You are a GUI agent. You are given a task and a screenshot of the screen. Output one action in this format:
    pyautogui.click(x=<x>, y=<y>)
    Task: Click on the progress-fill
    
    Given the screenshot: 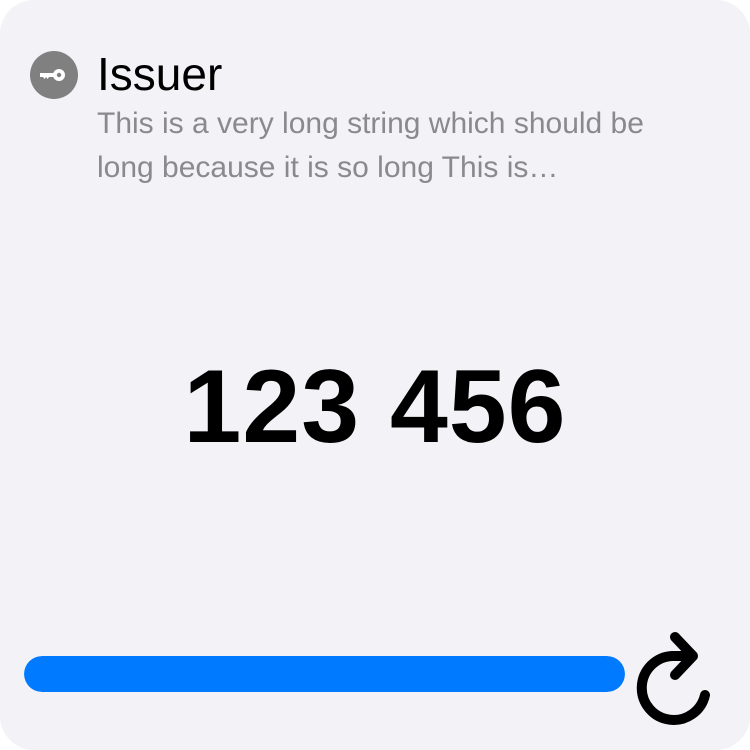 What is the action you would take?
    pyautogui.click(x=324, y=674)
    